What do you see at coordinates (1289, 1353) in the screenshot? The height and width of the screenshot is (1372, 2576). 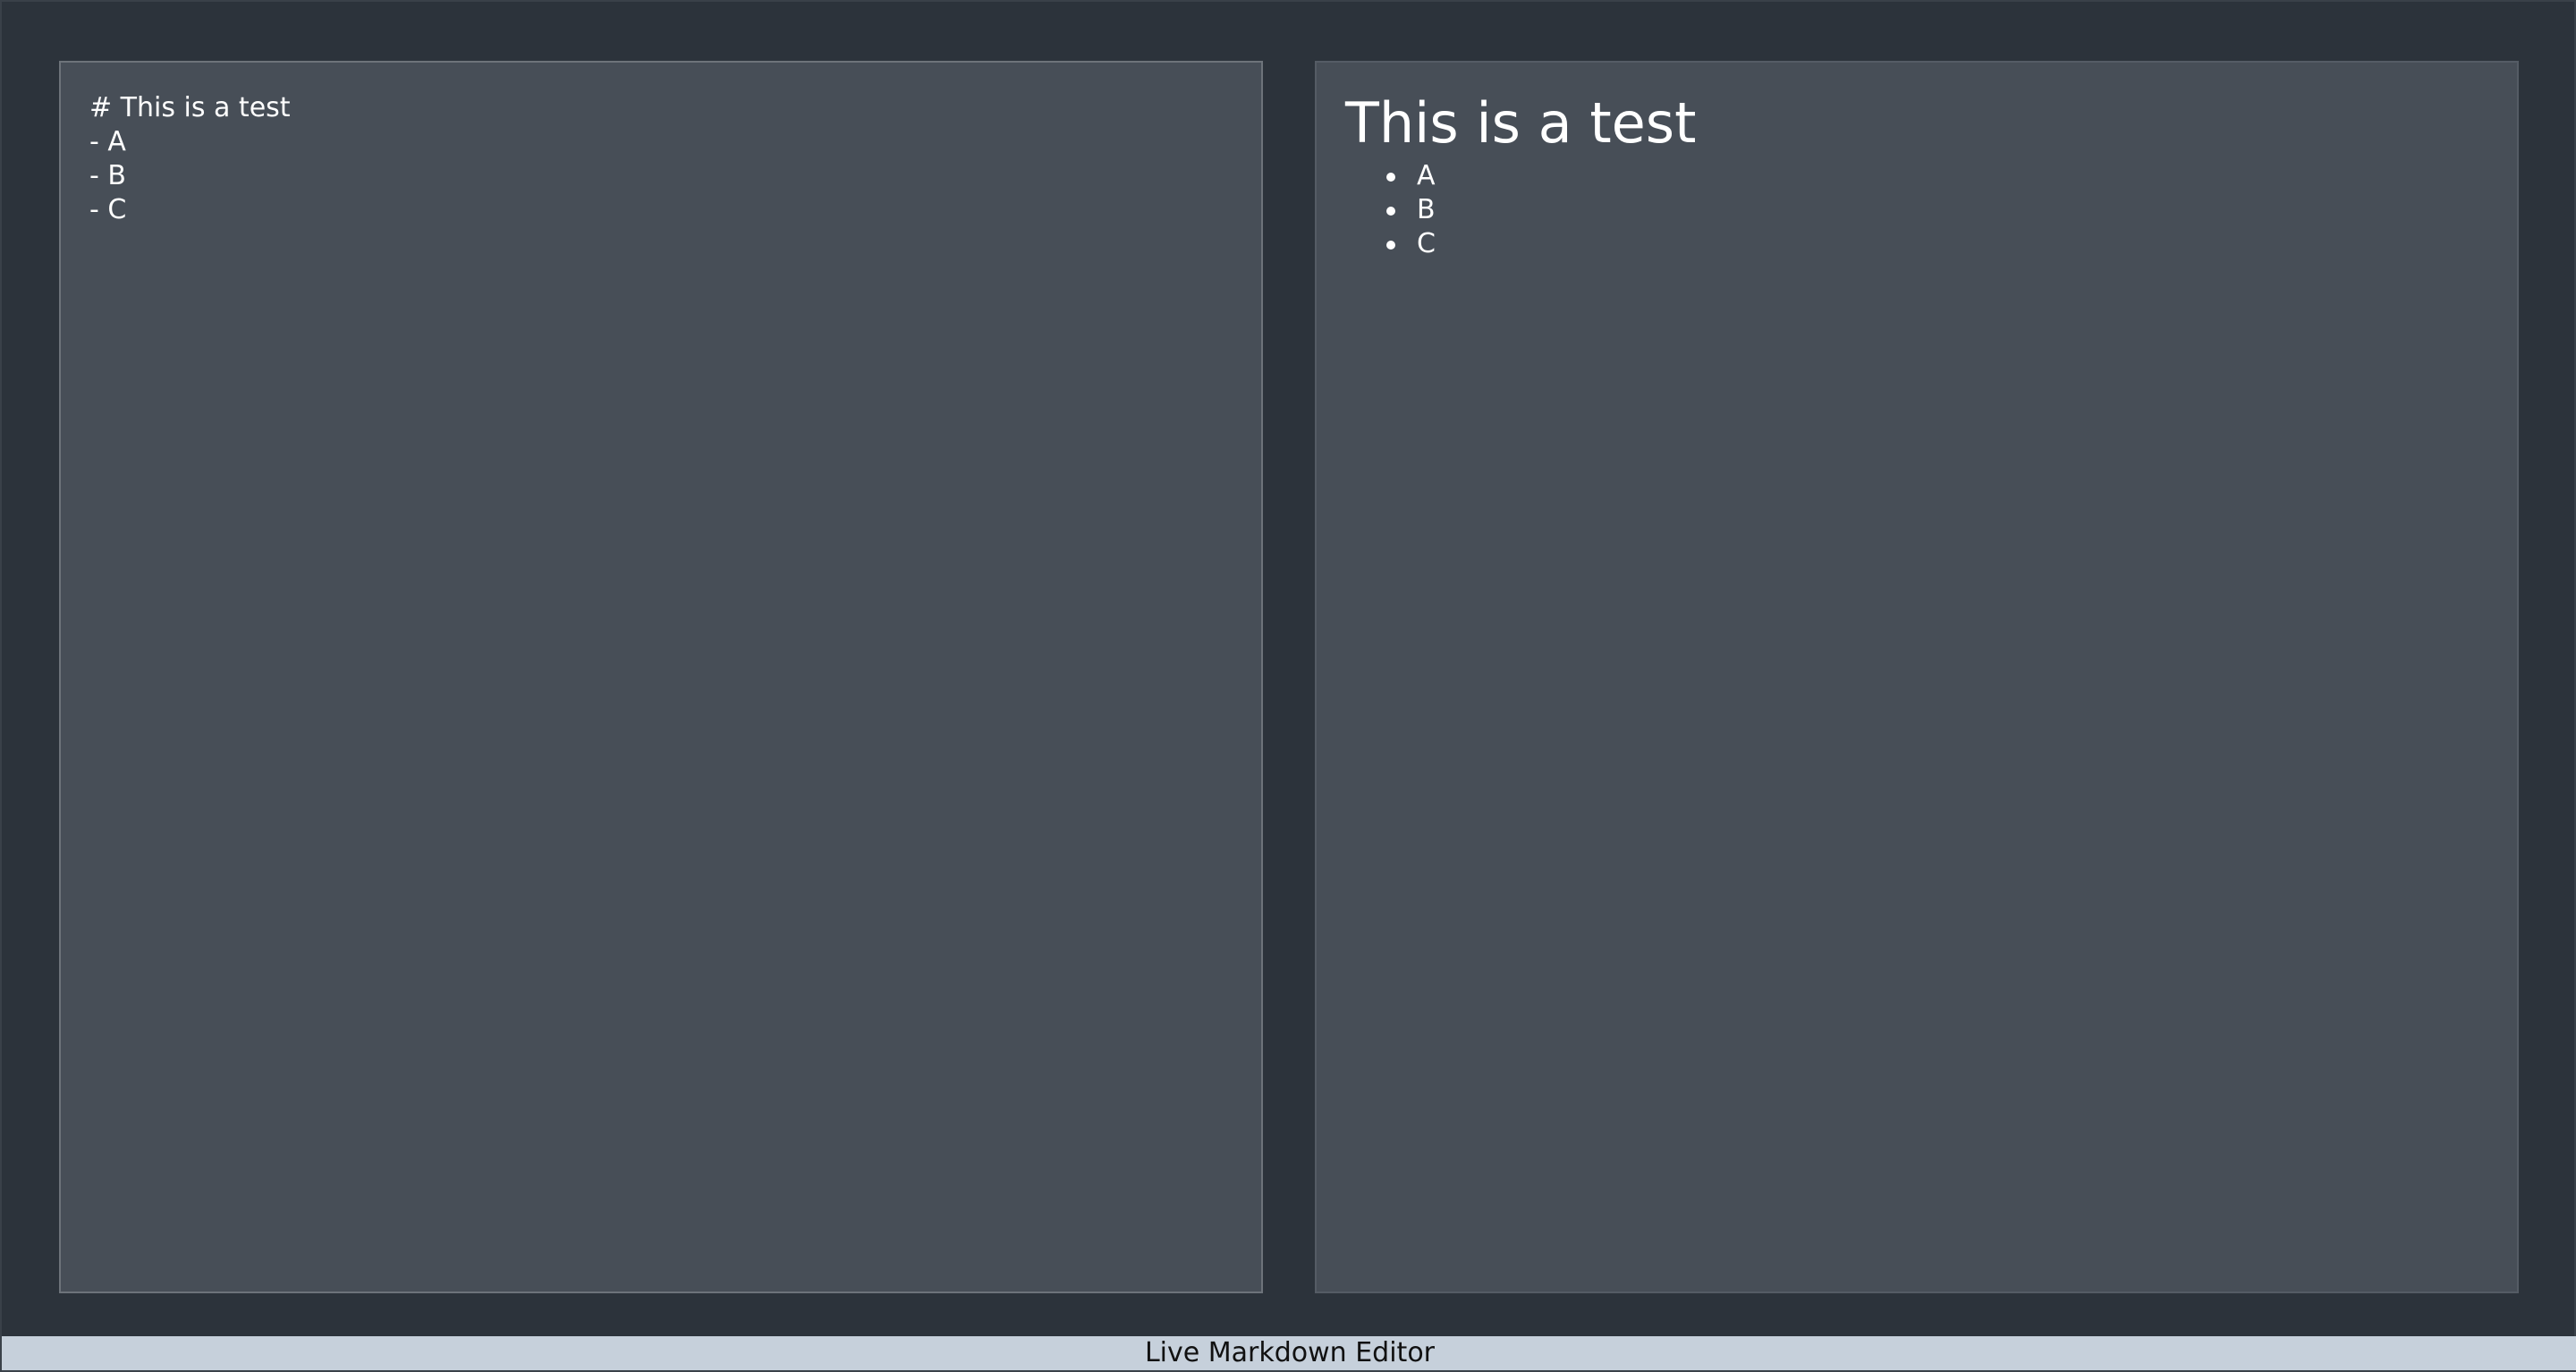 I see `app-footer-title: Live Markdown Editor` at bounding box center [1289, 1353].